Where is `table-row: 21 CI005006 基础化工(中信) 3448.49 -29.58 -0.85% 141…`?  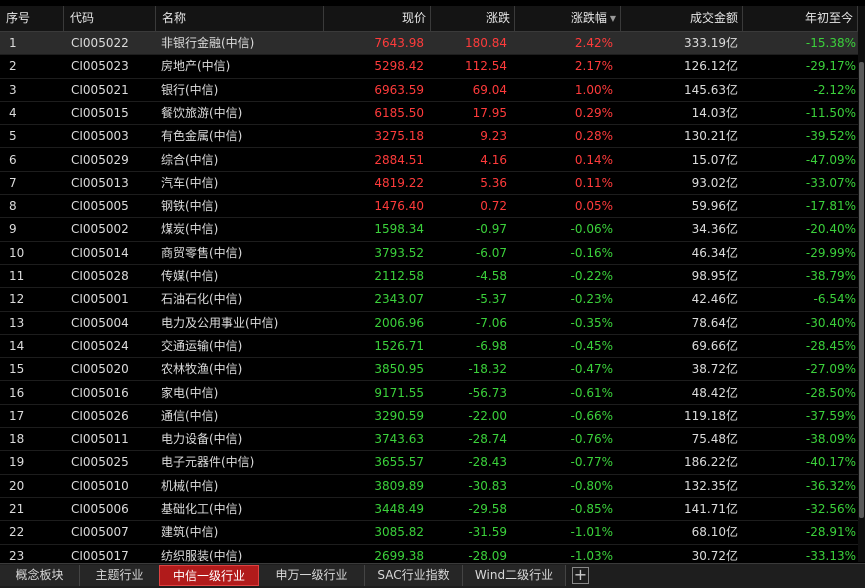
table-row: 21 CI005006 基础化工(中信) 3448.49 -29.58 -0.85% 141… is located at coordinates (429, 510).